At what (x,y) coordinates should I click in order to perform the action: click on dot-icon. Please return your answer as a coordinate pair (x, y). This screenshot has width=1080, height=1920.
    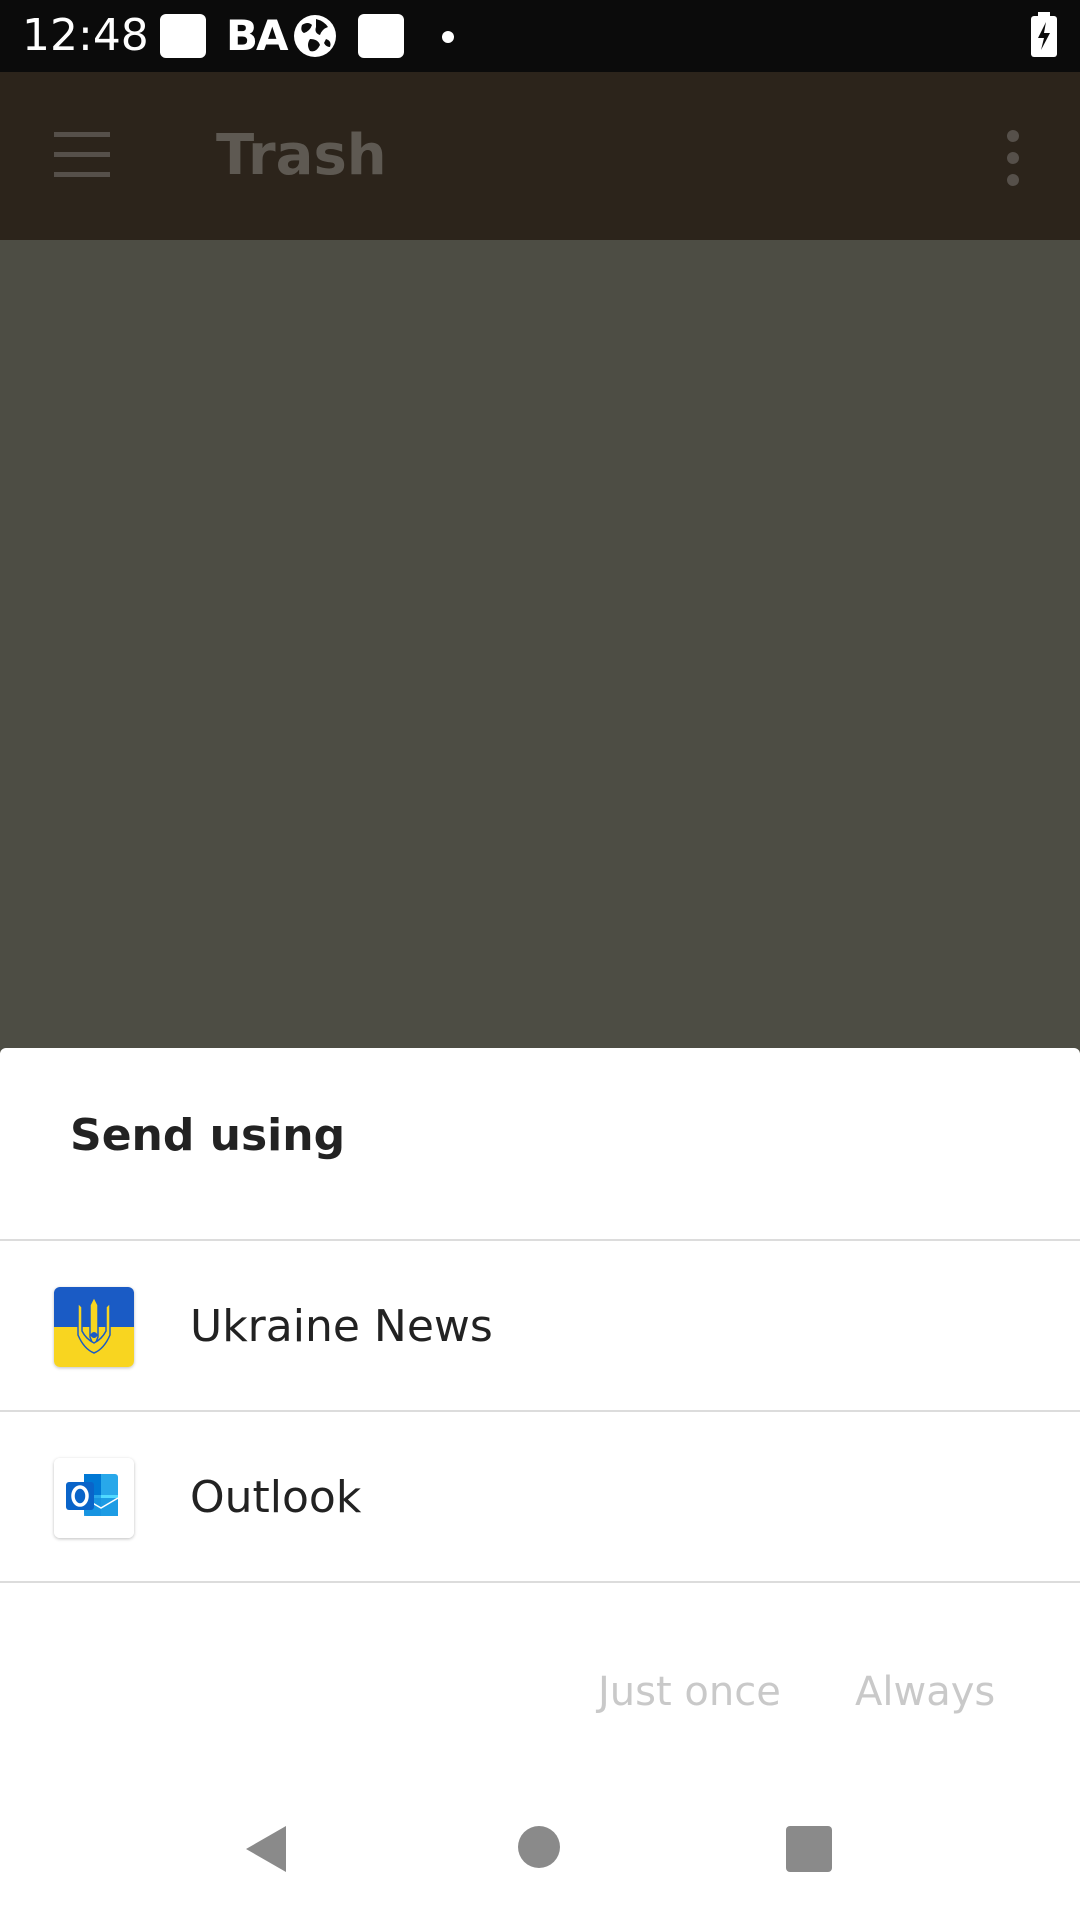
    Looking at the image, I should click on (448, 37).